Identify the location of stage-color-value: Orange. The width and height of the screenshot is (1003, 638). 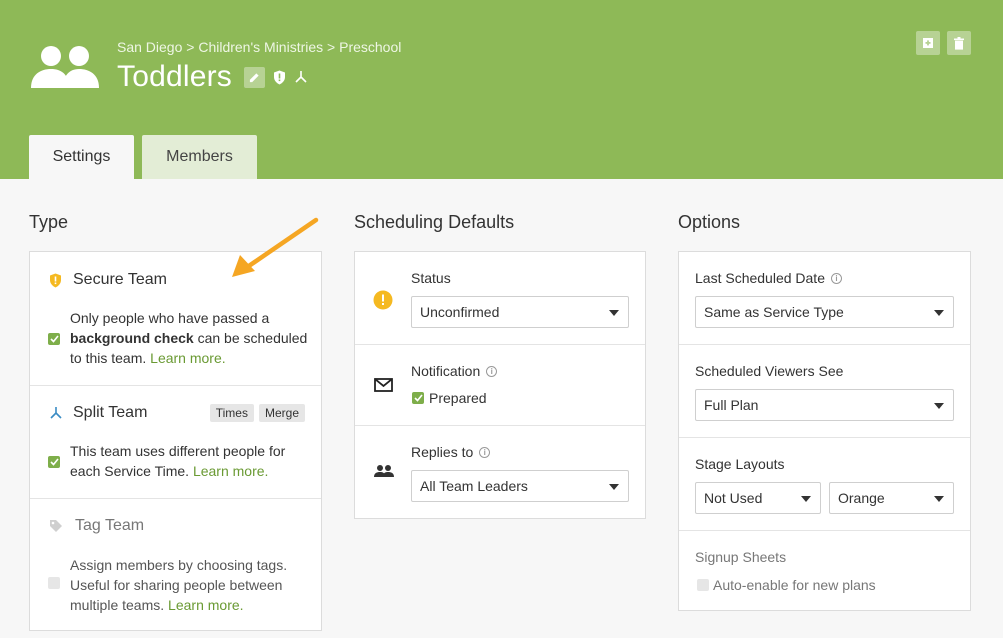
(861, 498).